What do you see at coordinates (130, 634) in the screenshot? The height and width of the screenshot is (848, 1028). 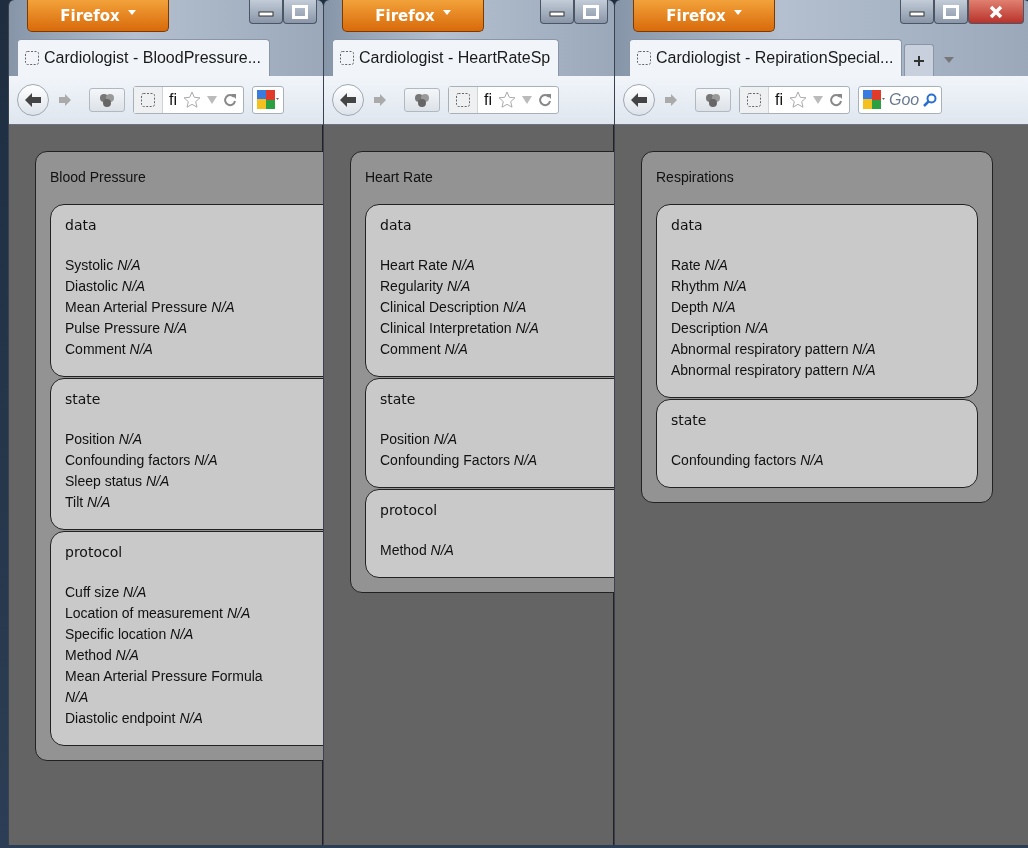 I see `field-row-text: Specific location N/A` at bounding box center [130, 634].